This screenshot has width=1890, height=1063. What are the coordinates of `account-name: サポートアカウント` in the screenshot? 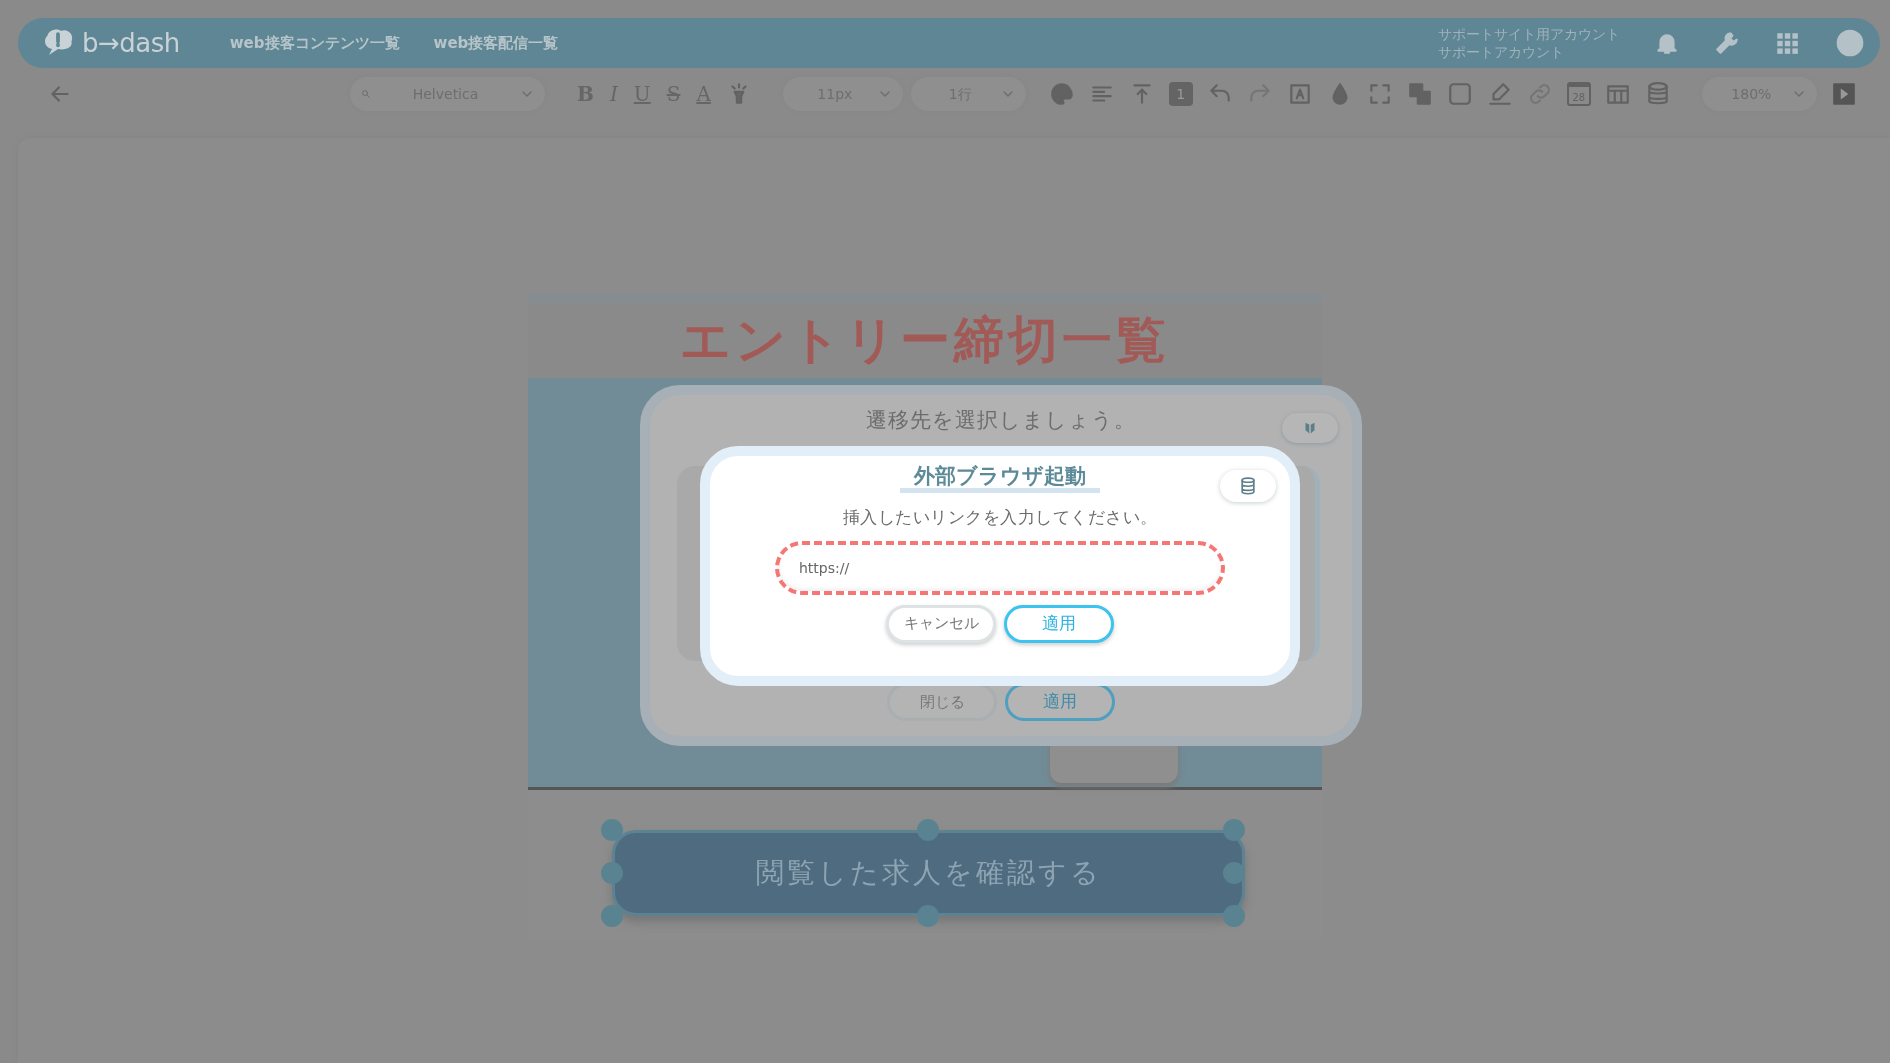 It's located at (1501, 52).